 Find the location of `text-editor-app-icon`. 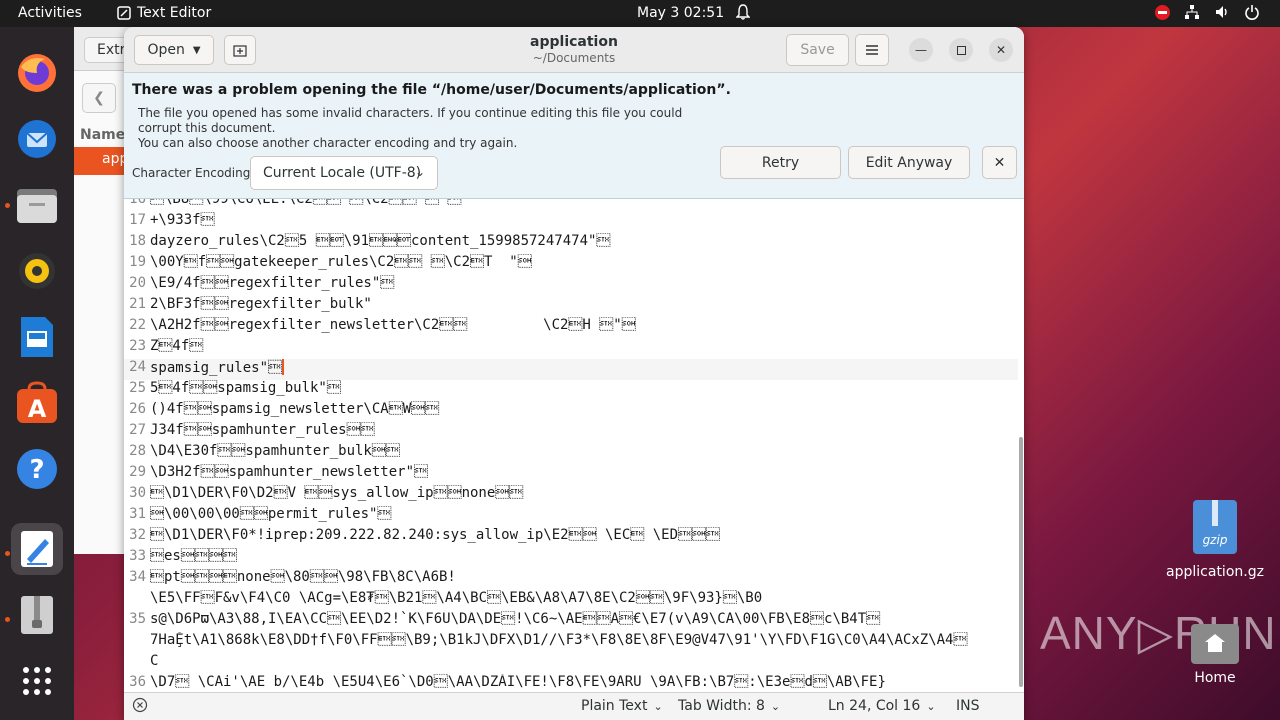

text-editor-app-icon is located at coordinates (37, 549).